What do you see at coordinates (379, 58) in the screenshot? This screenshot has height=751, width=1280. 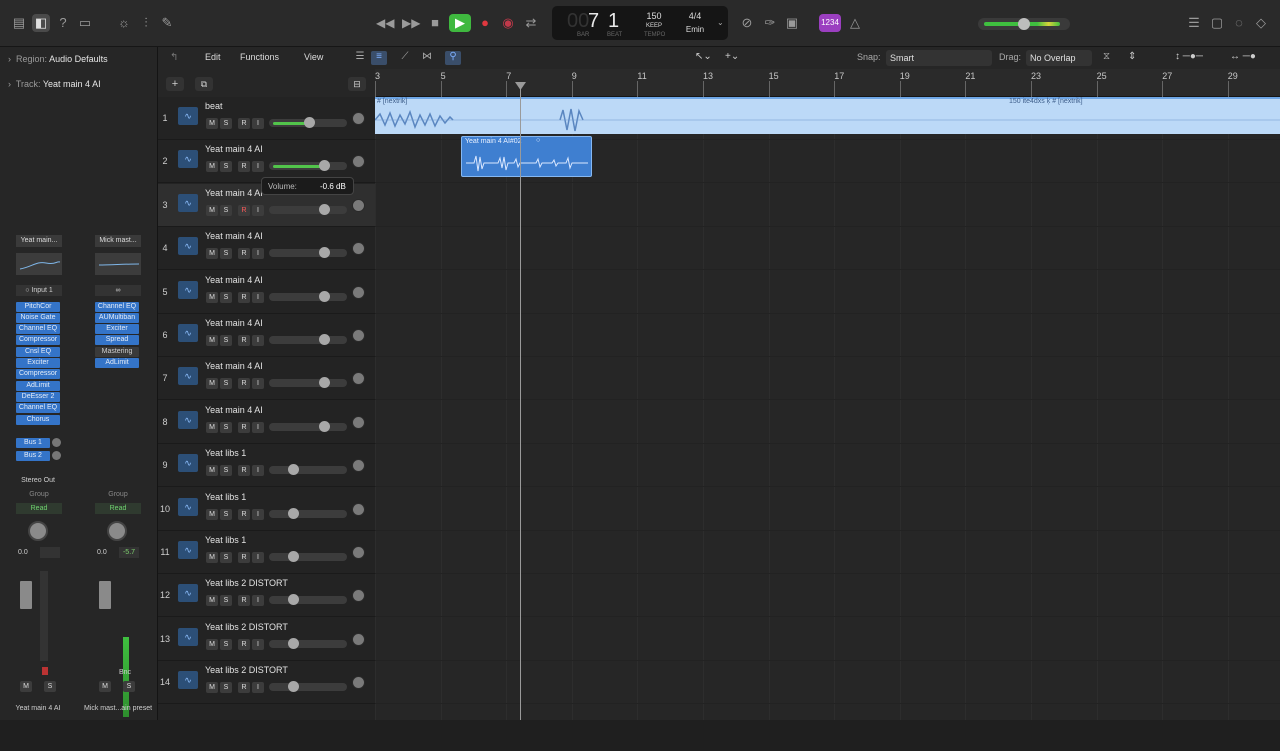 I see `flex-view-icon: ≡` at bounding box center [379, 58].